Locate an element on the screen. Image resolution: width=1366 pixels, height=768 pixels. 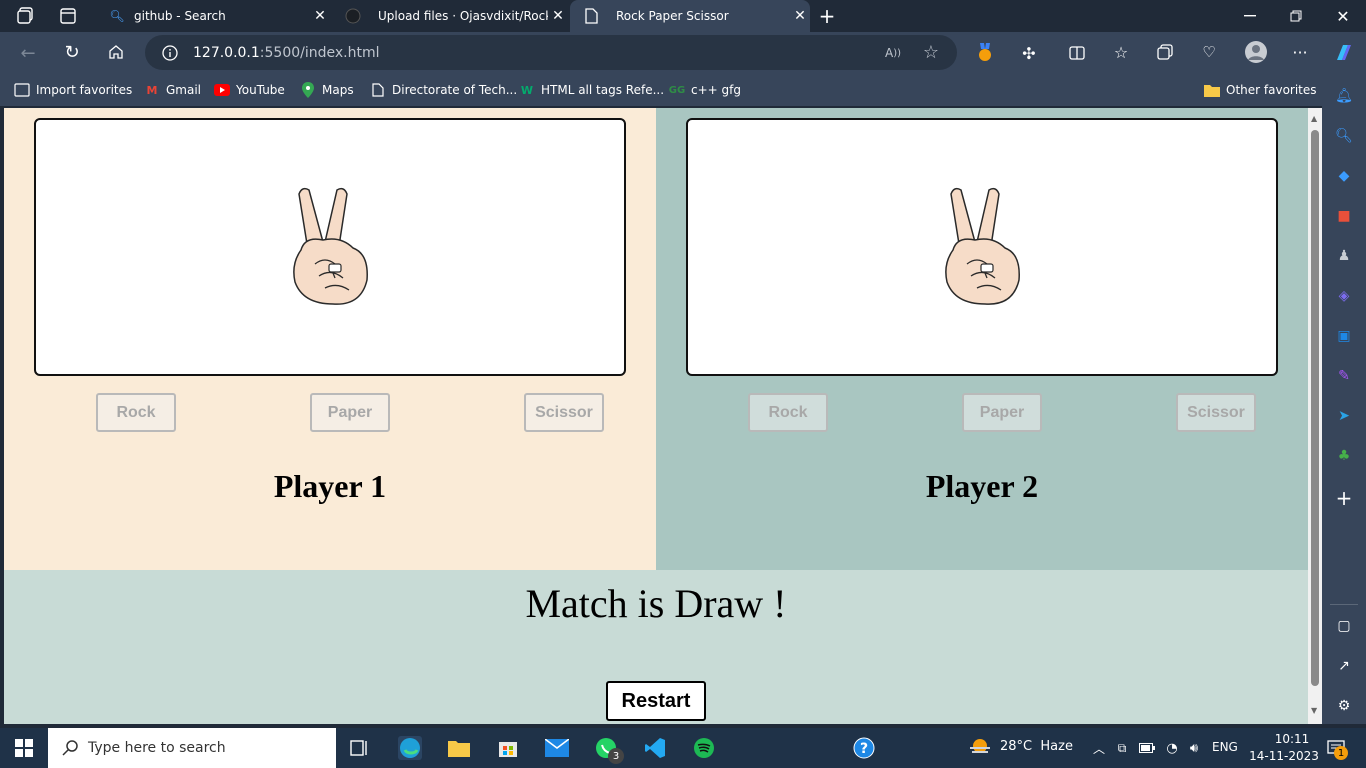
designer-icon: ✎ is located at coordinates (1344, 376).